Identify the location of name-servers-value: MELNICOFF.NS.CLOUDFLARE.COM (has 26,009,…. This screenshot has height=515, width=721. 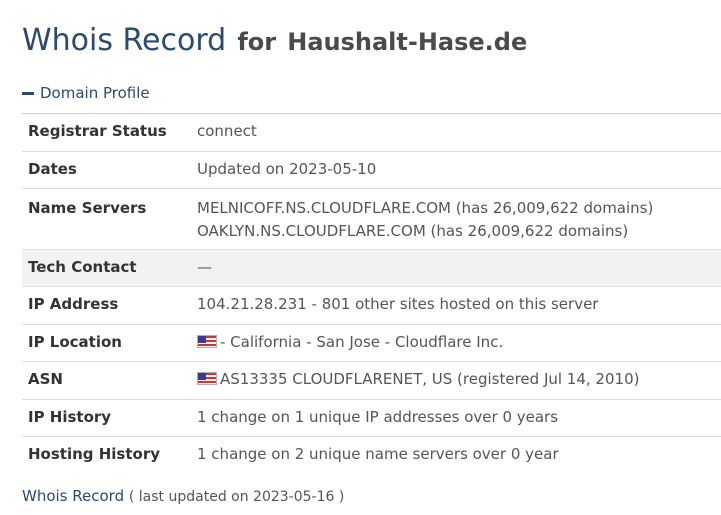
(459, 219).